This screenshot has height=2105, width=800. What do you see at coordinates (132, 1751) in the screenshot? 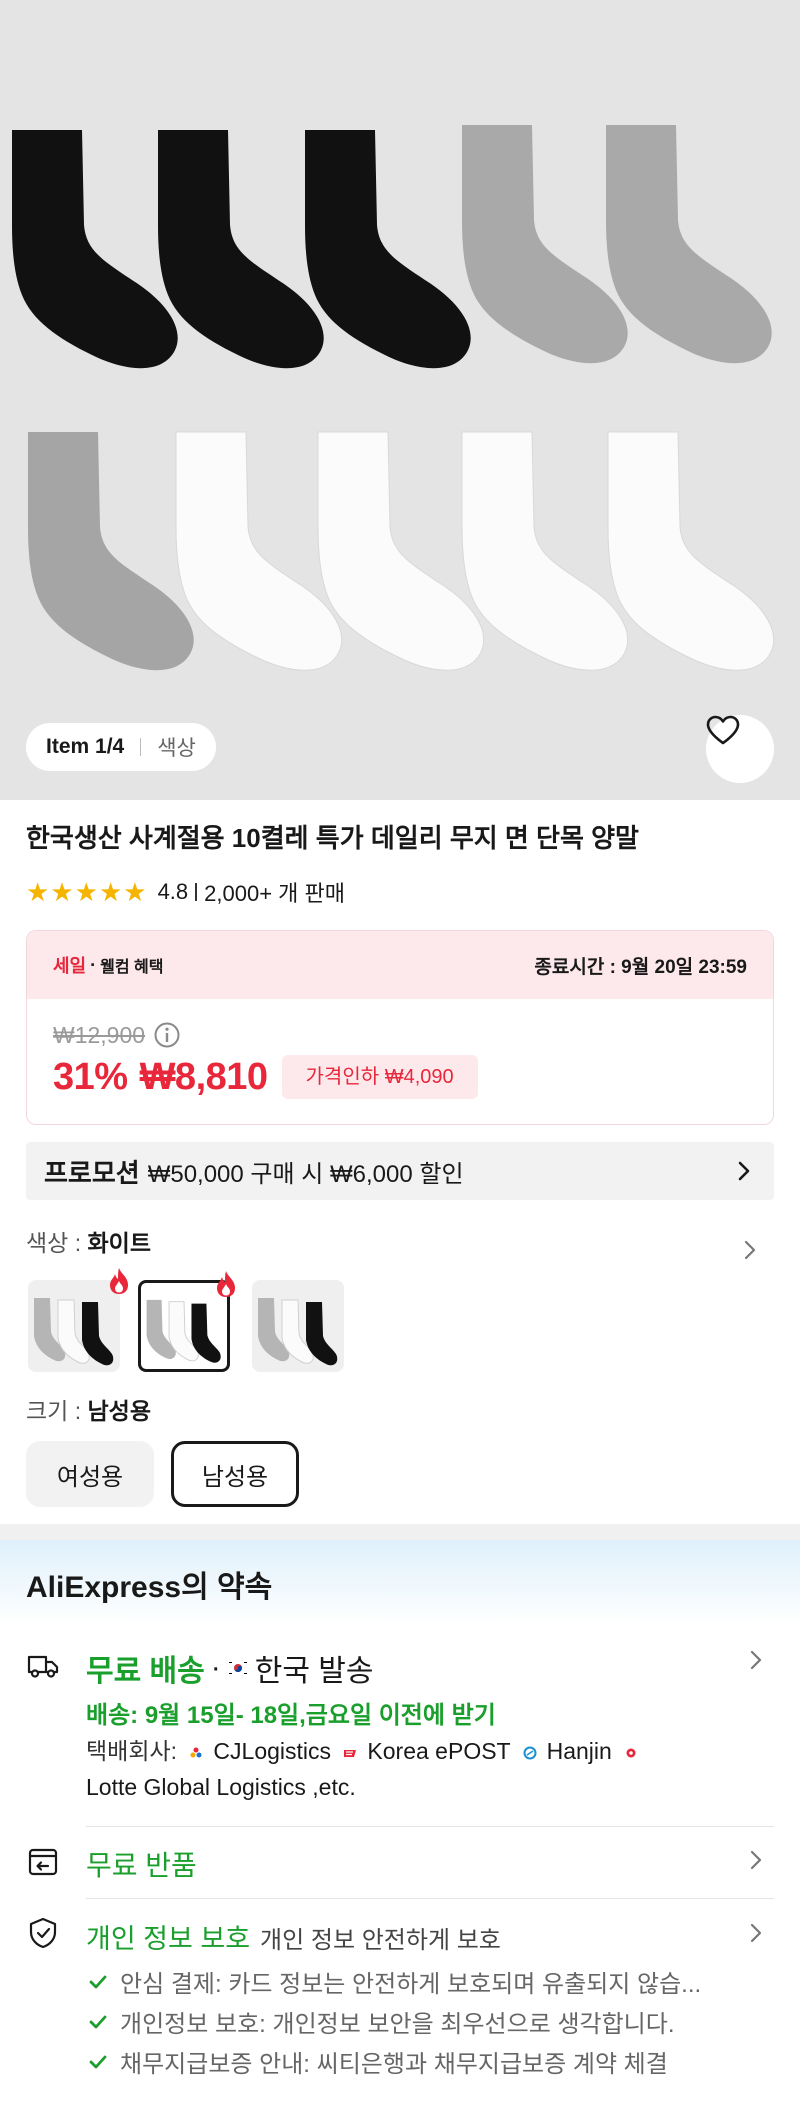
I see `carrier-label: 택배회사:` at bounding box center [132, 1751].